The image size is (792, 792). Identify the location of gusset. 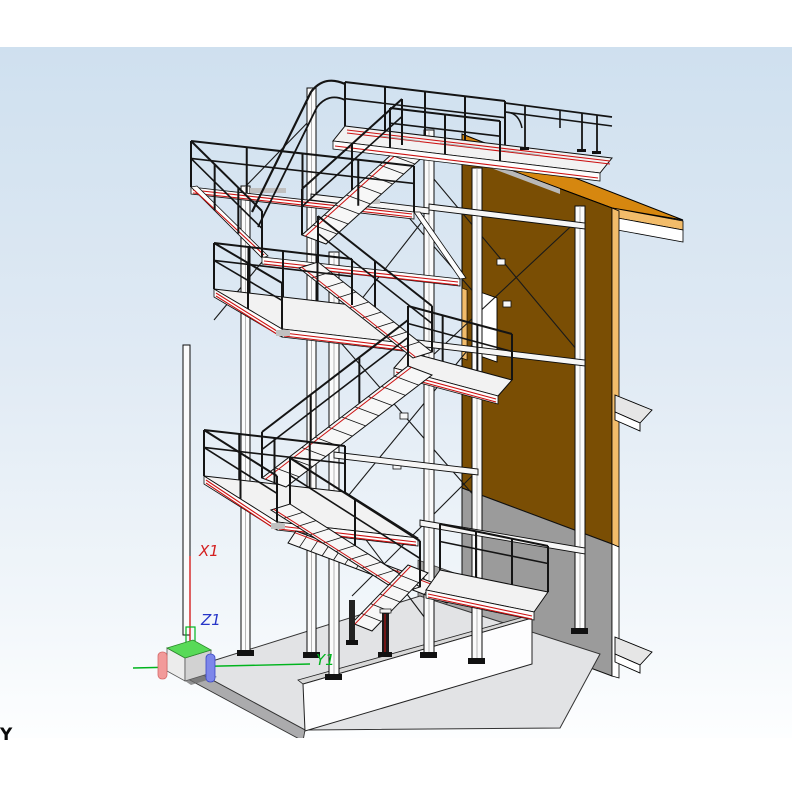
(268, 190).